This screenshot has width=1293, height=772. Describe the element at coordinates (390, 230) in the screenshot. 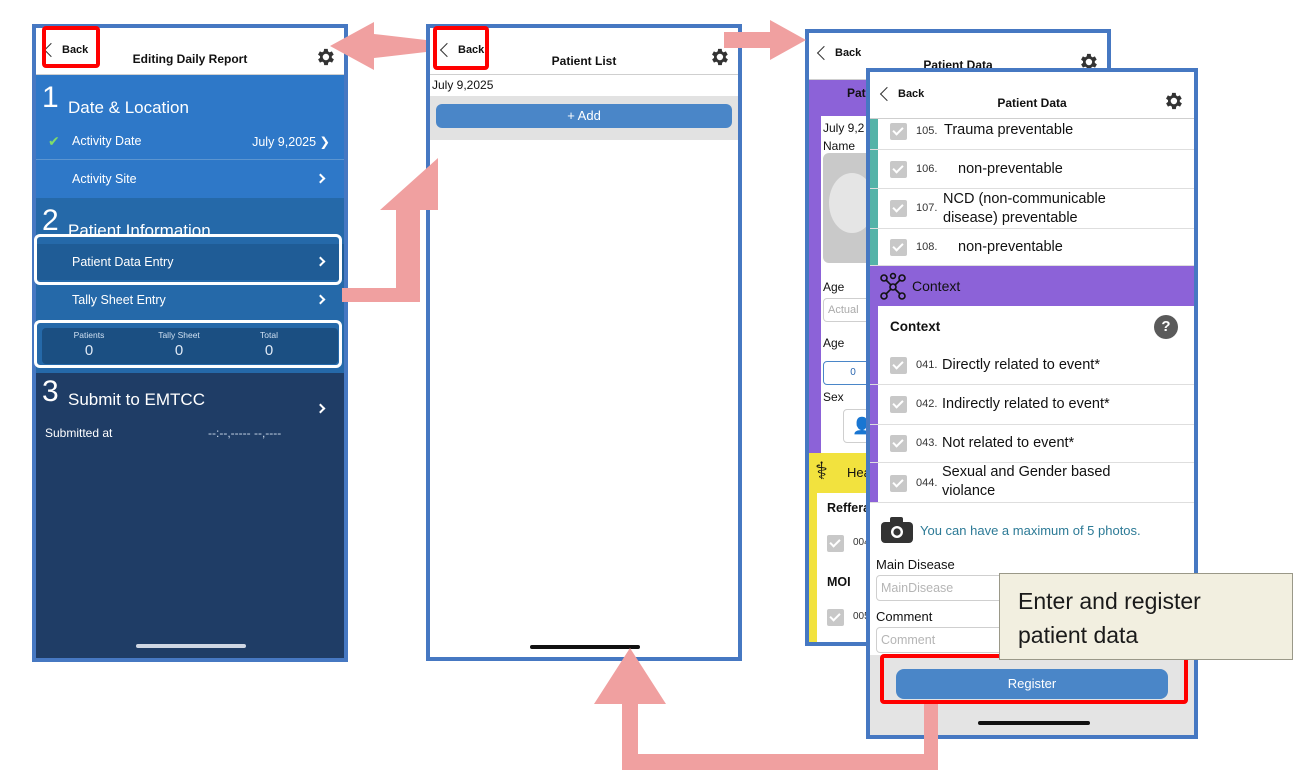

I see `arrow-to-patient-list` at that location.